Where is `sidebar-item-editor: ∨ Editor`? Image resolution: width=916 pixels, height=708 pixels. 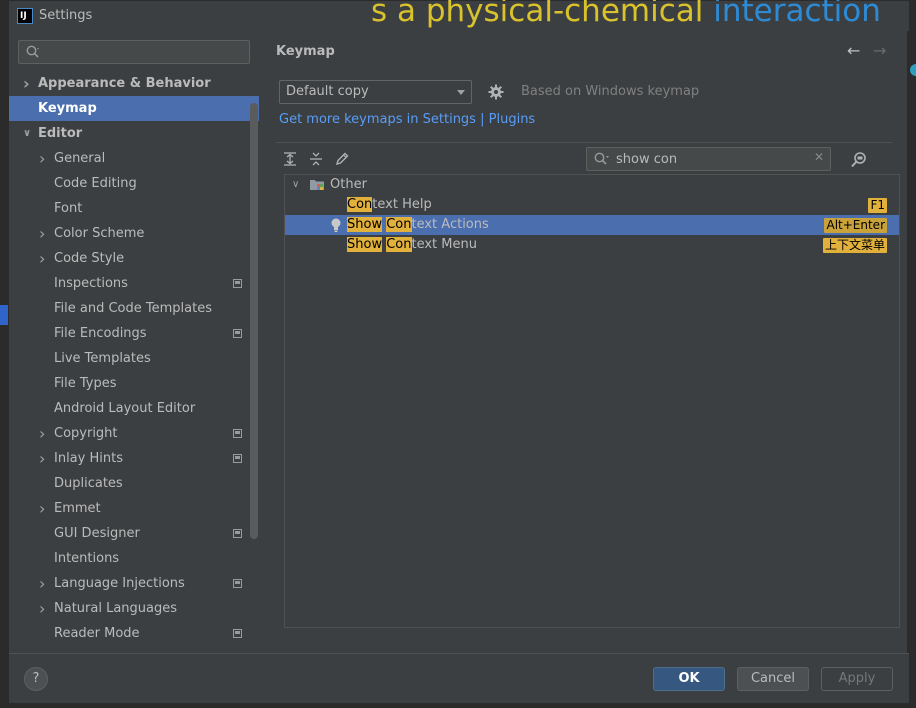
sidebar-item-editor: ∨ Editor is located at coordinates (134, 133).